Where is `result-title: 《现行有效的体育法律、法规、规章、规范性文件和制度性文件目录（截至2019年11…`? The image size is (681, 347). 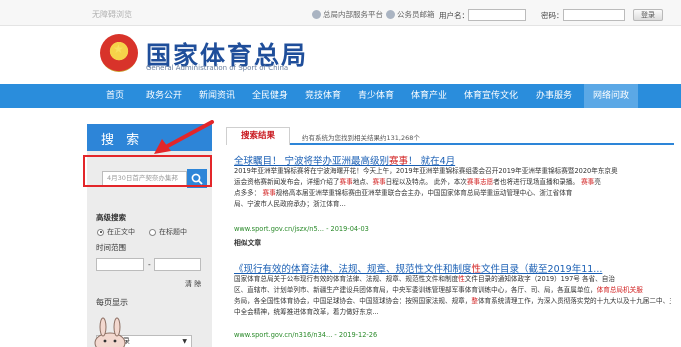 result-title: 《现行有效的体育法律、法规、规章、规范性文件和制度性文件目录（截至2019年11… is located at coordinates (418, 268).